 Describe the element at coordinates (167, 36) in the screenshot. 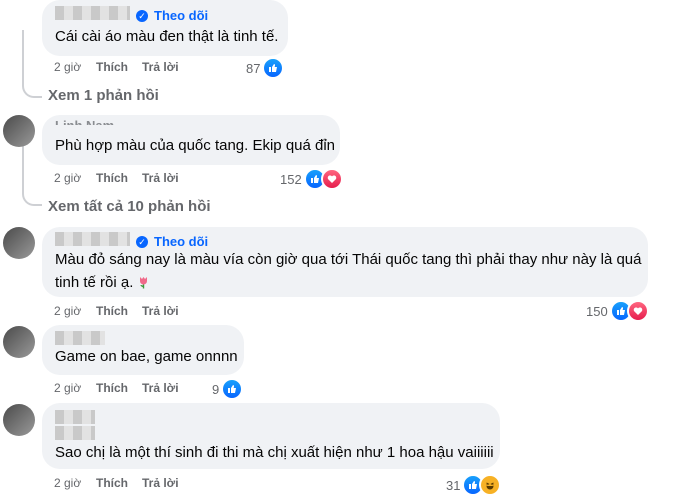

I see `comment-text: Cái cài áo màu đen thật là tinh tế.` at that location.